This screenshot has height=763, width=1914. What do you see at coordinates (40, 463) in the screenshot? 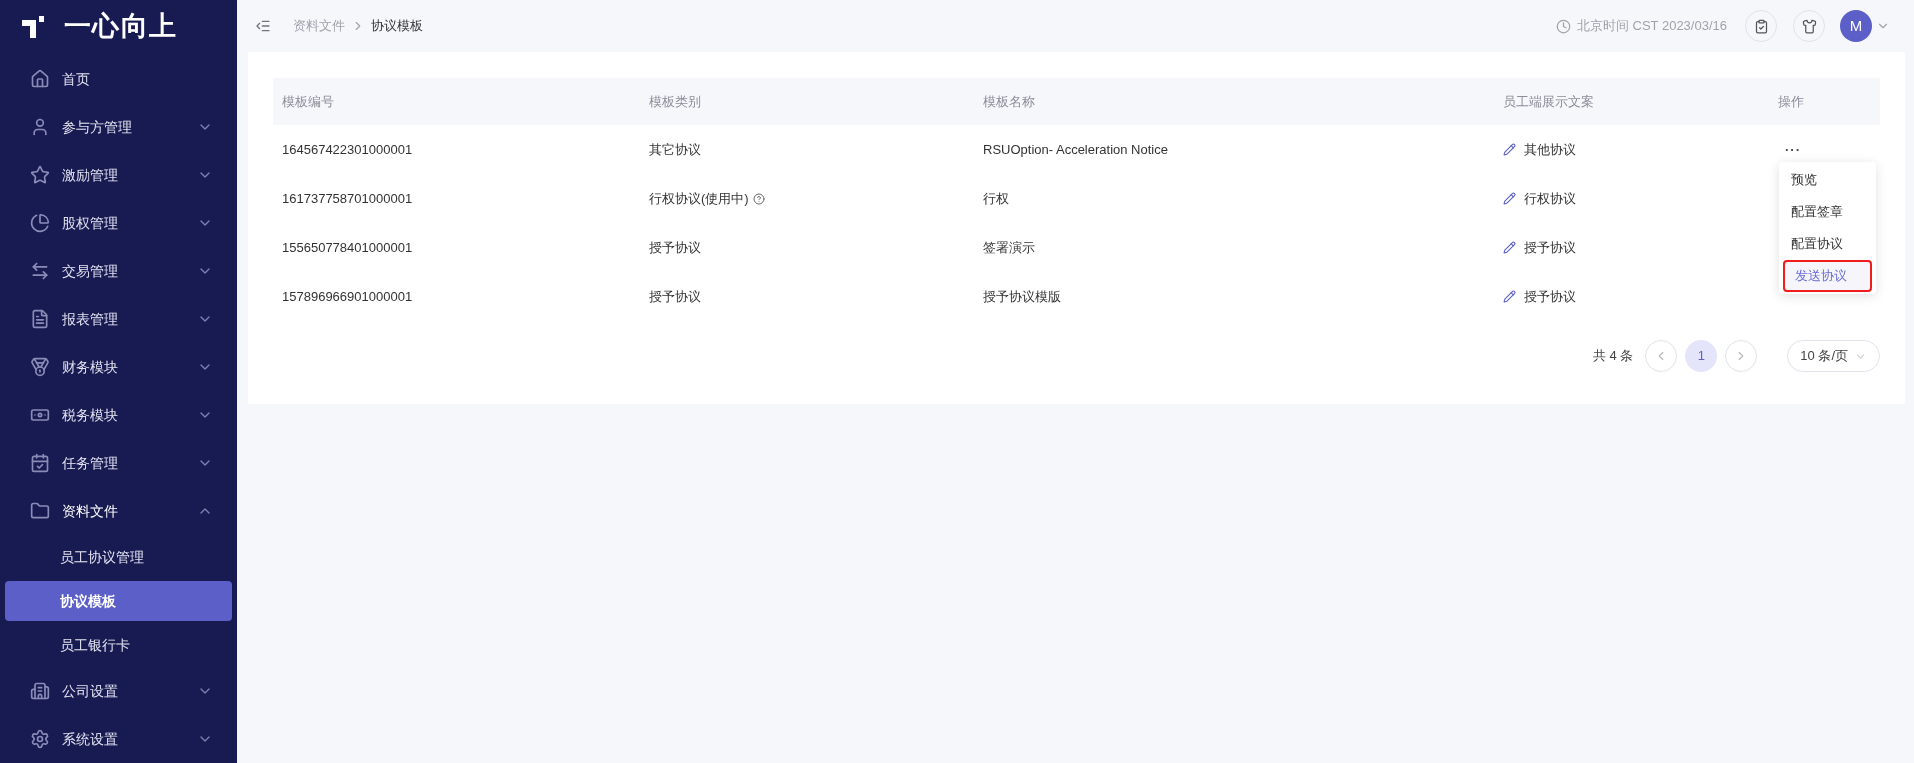
I see `calendar-check-icon` at bounding box center [40, 463].